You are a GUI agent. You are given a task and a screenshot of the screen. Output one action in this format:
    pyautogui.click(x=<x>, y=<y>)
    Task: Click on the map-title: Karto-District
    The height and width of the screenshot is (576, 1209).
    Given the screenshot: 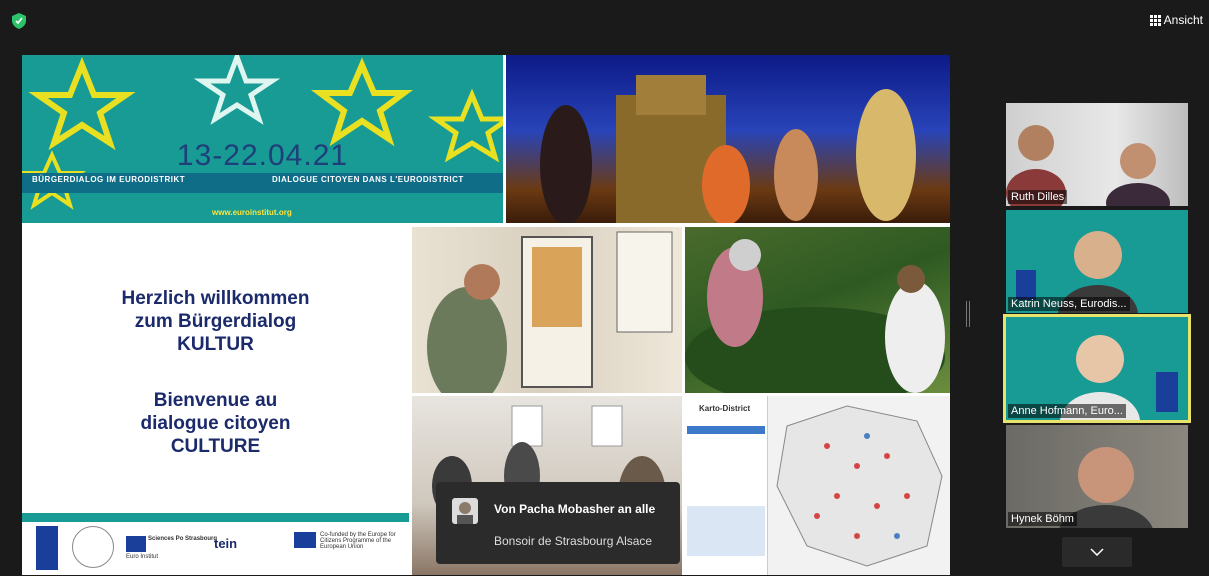 What is the action you would take?
    pyautogui.click(x=725, y=408)
    